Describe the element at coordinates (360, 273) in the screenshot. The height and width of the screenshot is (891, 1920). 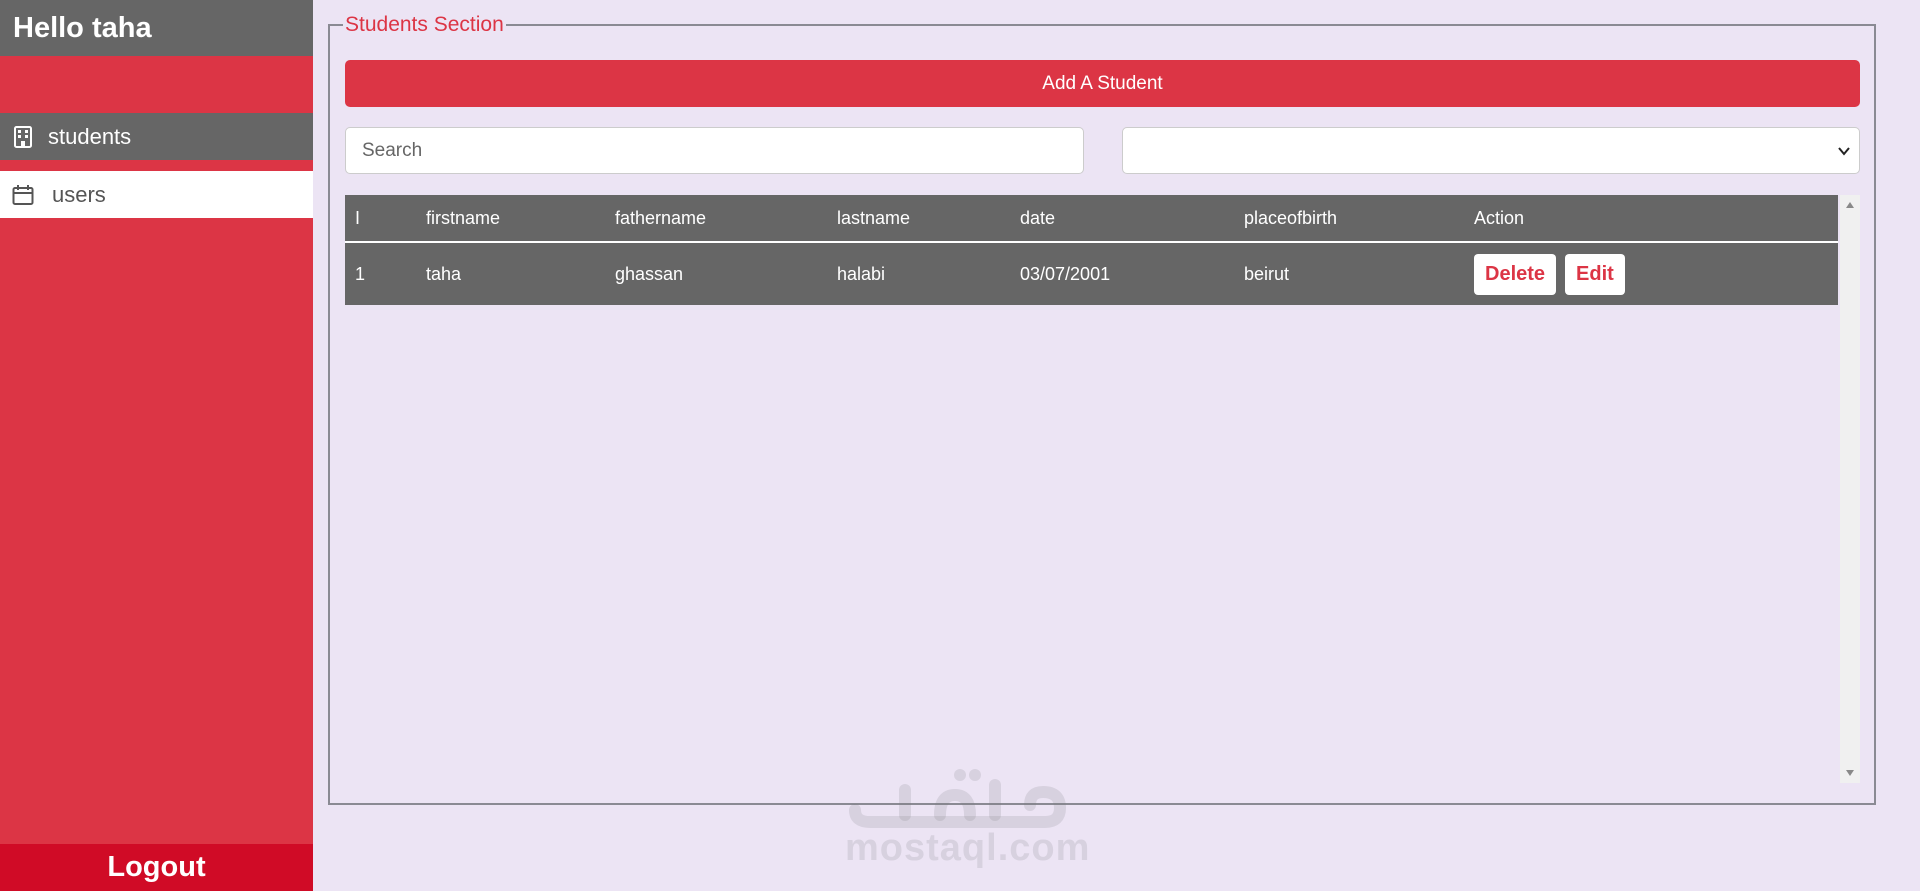
I see `cell-id: 1` at that location.